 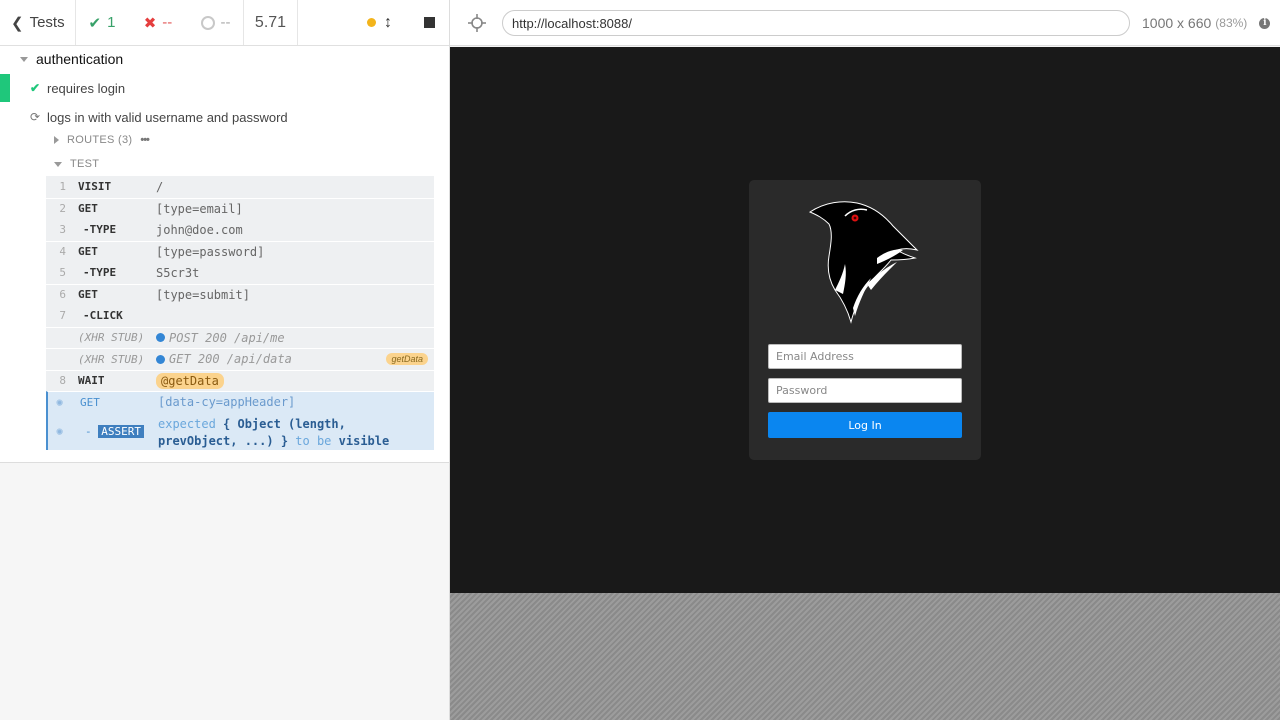 What do you see at coordinates (227, 337) in the screenshot?
I see `xhr-text: POST 200 /api/me` at bounding box center [227, 337].